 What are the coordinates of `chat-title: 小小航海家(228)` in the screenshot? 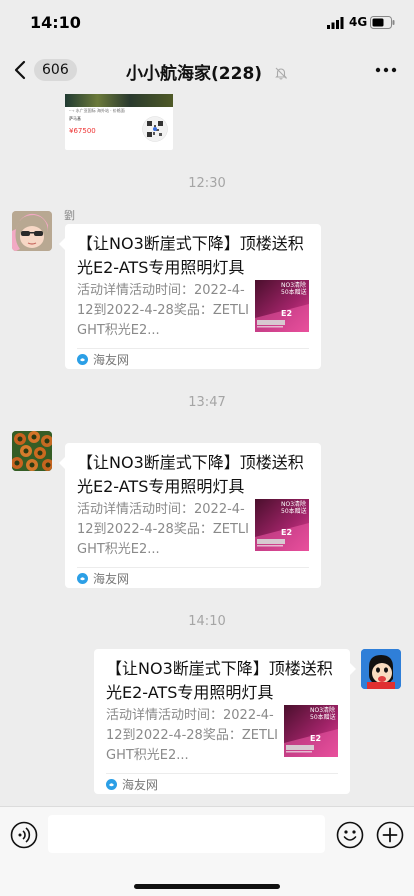 It's located at (207, 71).